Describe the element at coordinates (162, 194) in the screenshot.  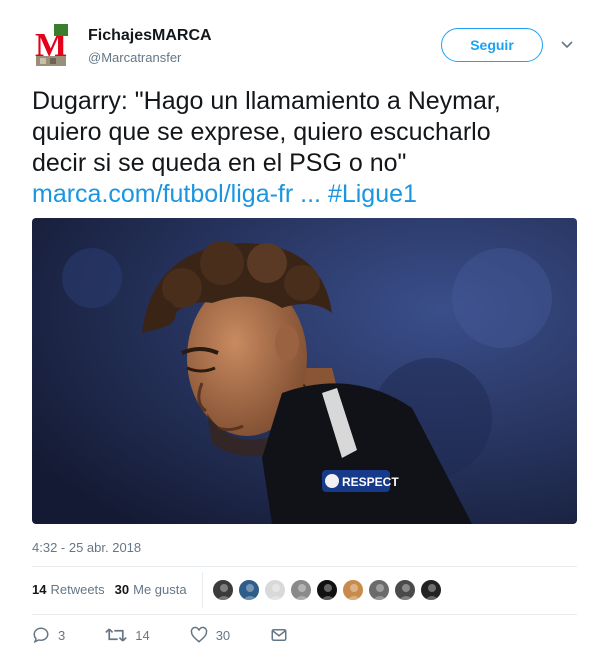
I see `tweet-link: marca.com/futbol/liga-fr` at that location.